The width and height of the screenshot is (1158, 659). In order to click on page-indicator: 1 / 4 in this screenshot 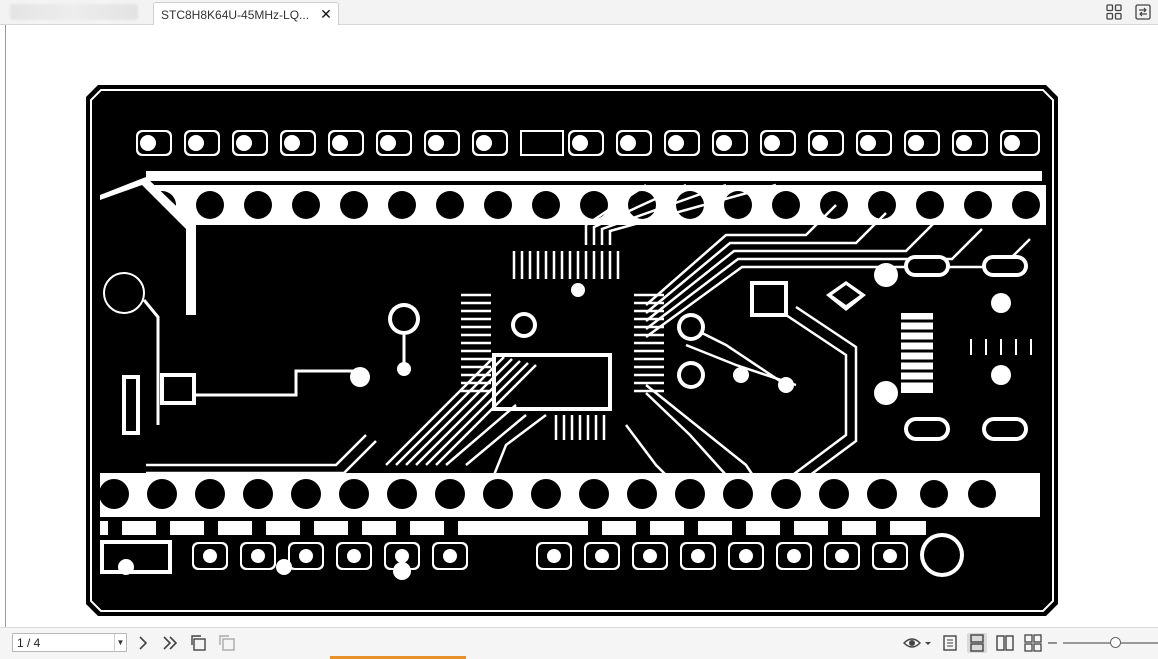, I will do `click(29, 643)`.